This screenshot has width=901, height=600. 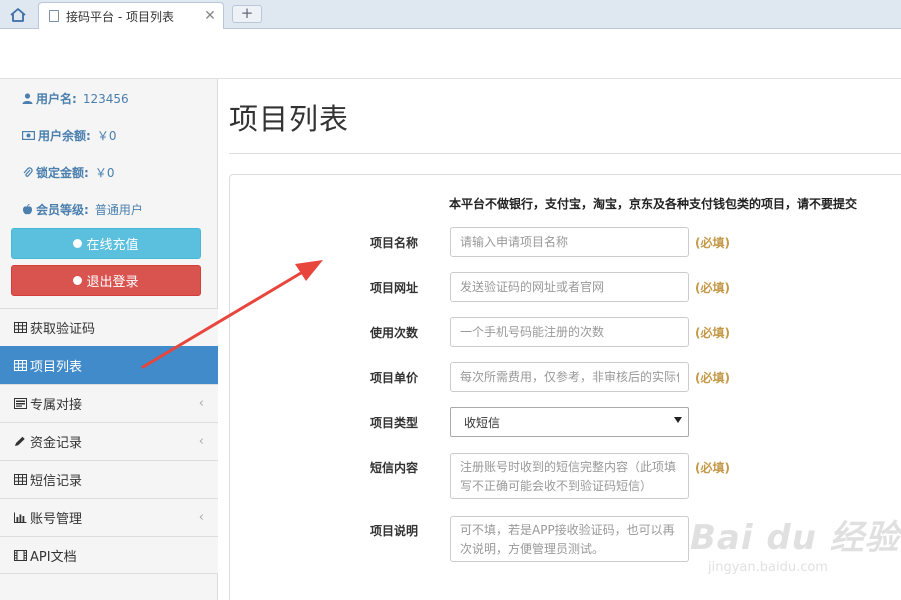 What do you see at coordinates (569, 476) in the screenshot?
I see `sms-content-textarea` at bounding box center [569, 476].